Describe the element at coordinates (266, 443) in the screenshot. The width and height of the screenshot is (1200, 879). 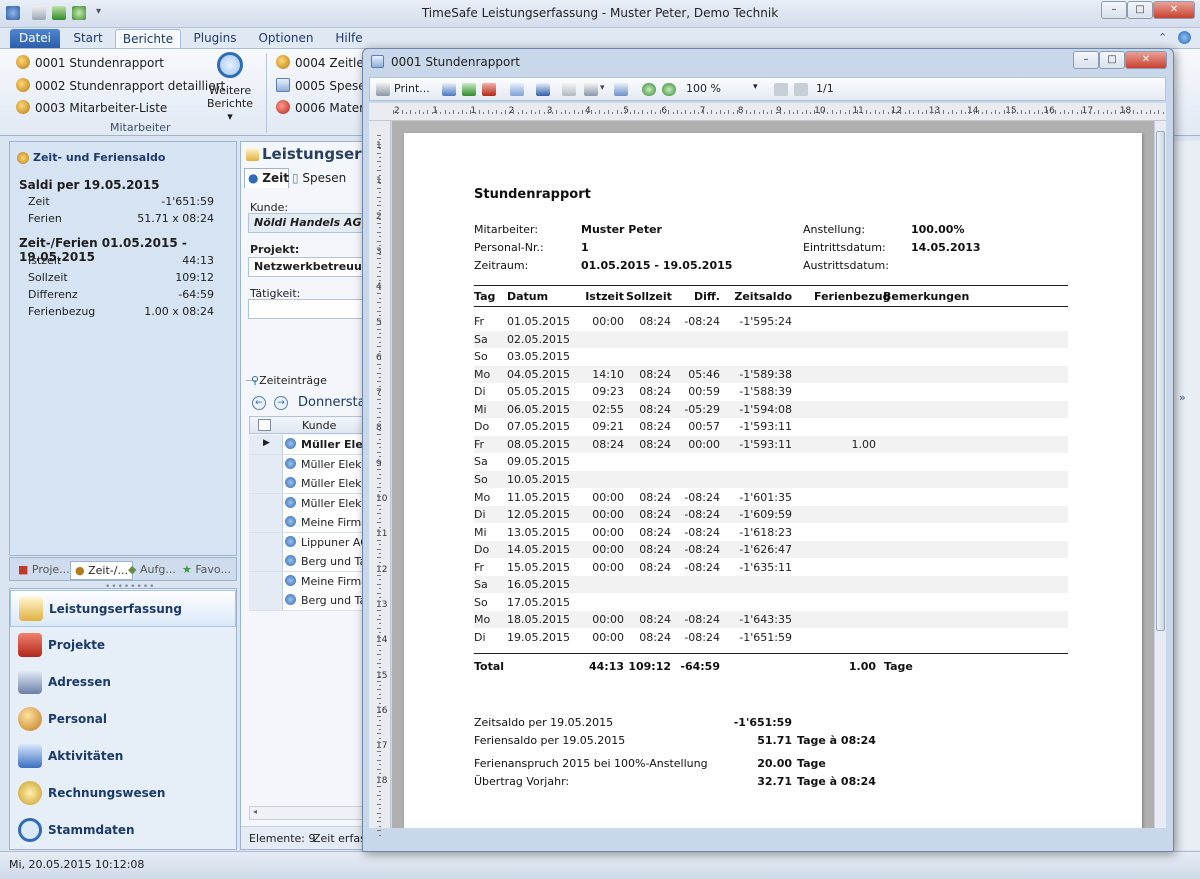
I see `current-row-indicator-icon: ▶` at that location.